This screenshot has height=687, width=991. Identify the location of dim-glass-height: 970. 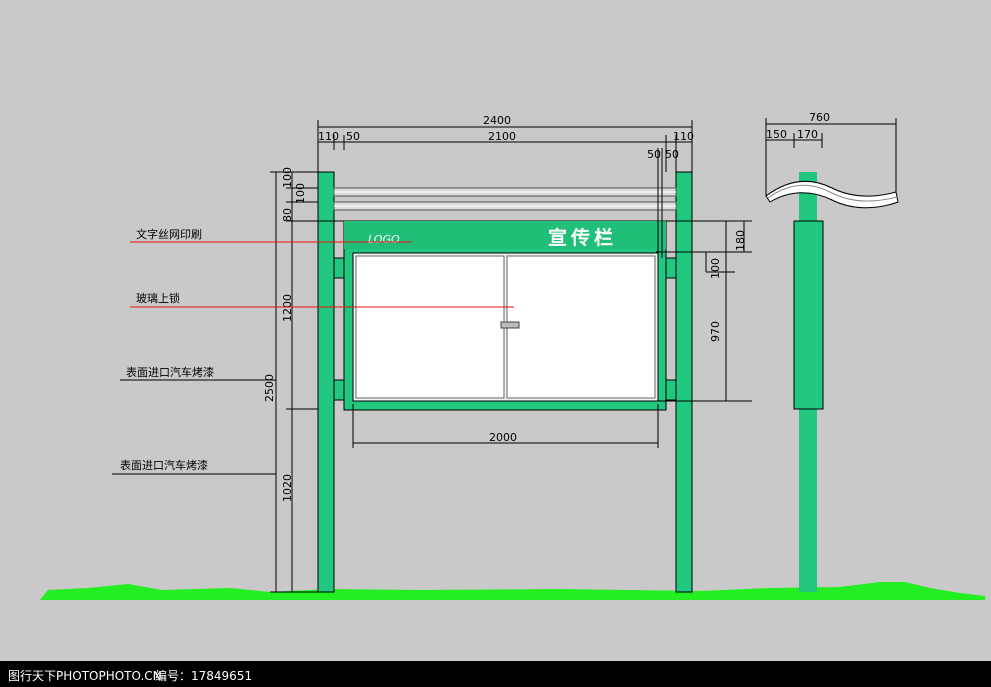
(715, 331).